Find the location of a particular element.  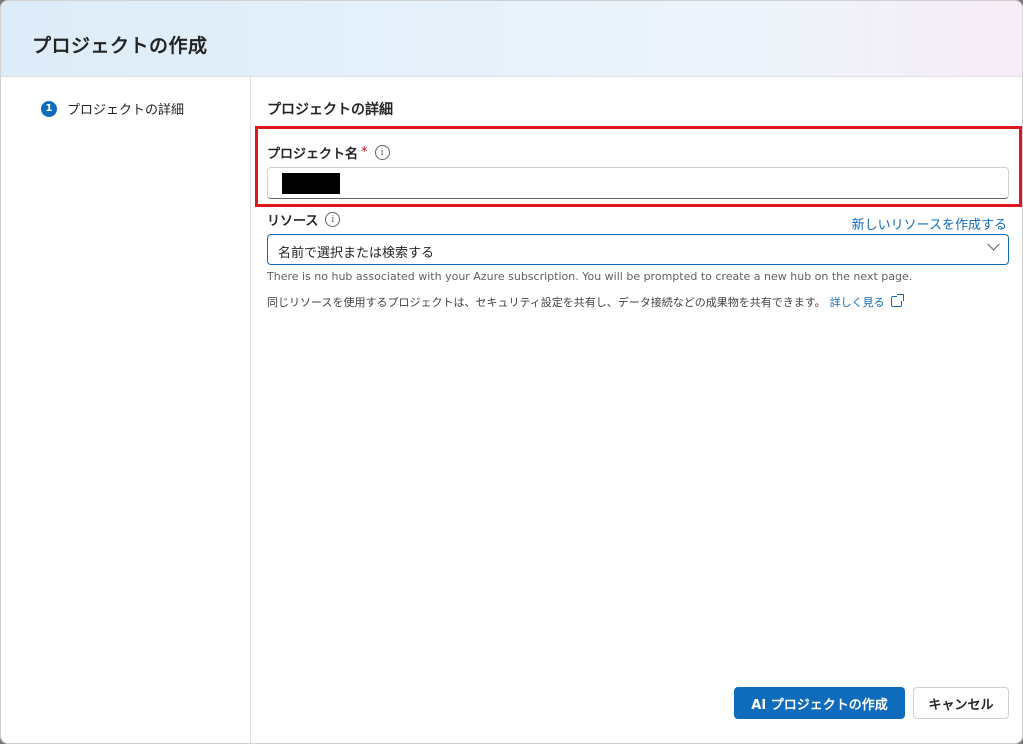

step-project-details: 1 プロジェクトの詳細 is located at coordinates (112, 108).